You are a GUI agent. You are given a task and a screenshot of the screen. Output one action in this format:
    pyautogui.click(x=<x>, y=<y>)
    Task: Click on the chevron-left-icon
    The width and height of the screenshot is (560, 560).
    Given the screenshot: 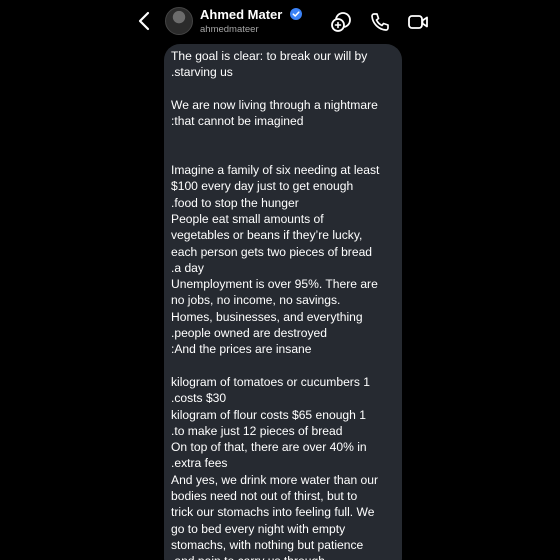 What is the action you would take?
    pyautogui.click(x=145, y=21)
    